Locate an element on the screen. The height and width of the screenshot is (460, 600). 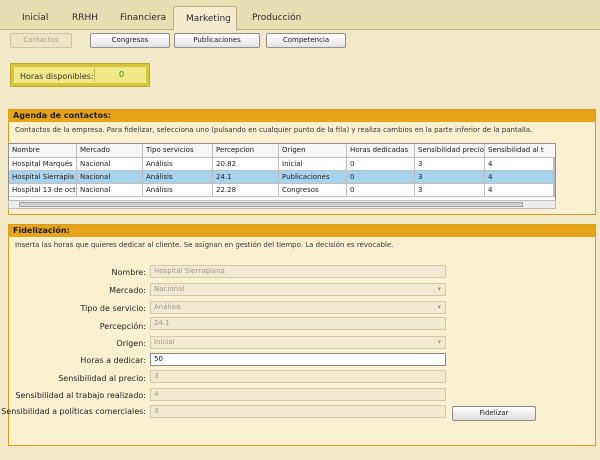
table-cell: 24.1 is located at coordinates (246, 177).